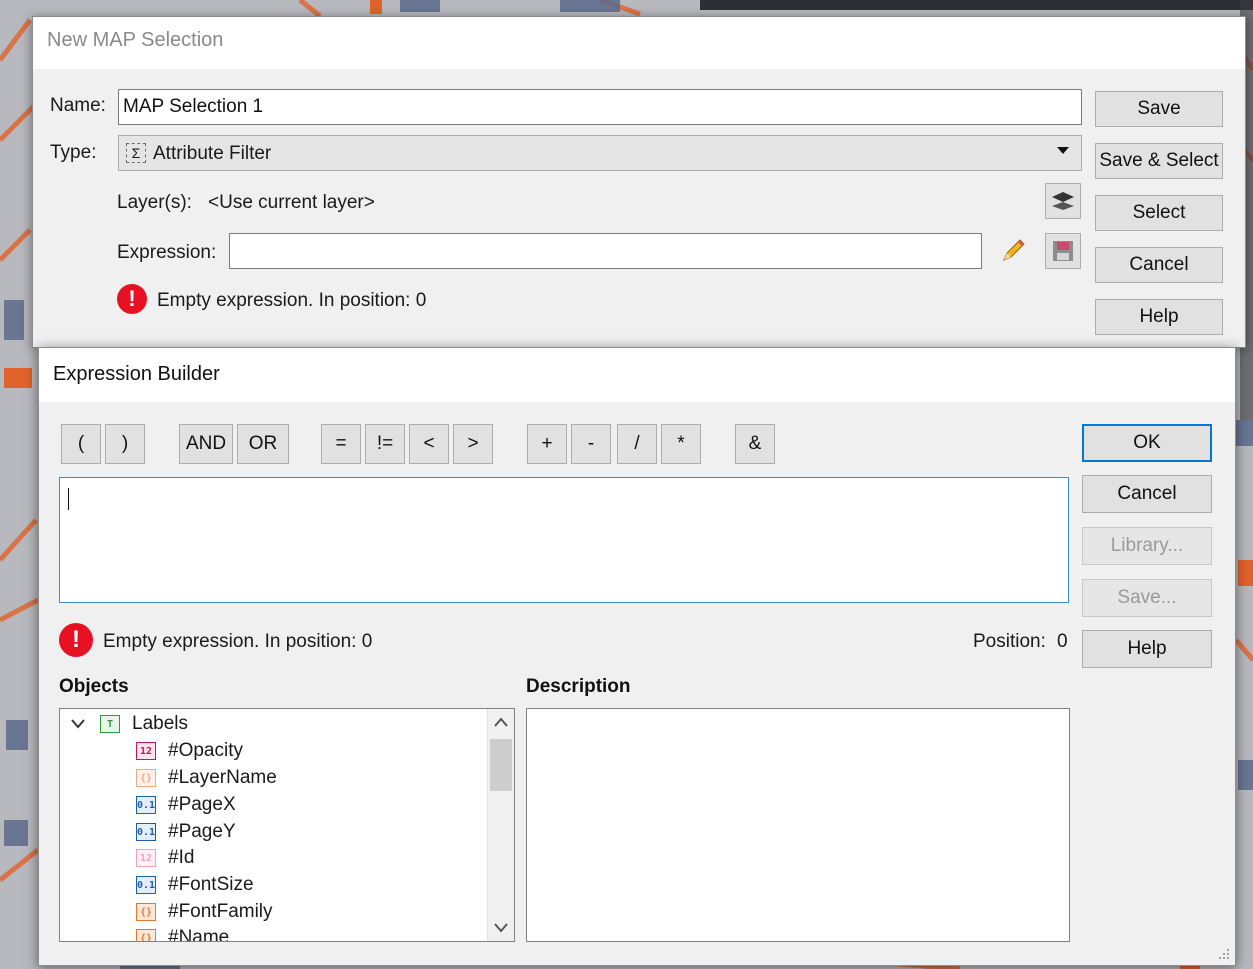  I want to click on type-value: Attribute Filter, so click(212, 153).